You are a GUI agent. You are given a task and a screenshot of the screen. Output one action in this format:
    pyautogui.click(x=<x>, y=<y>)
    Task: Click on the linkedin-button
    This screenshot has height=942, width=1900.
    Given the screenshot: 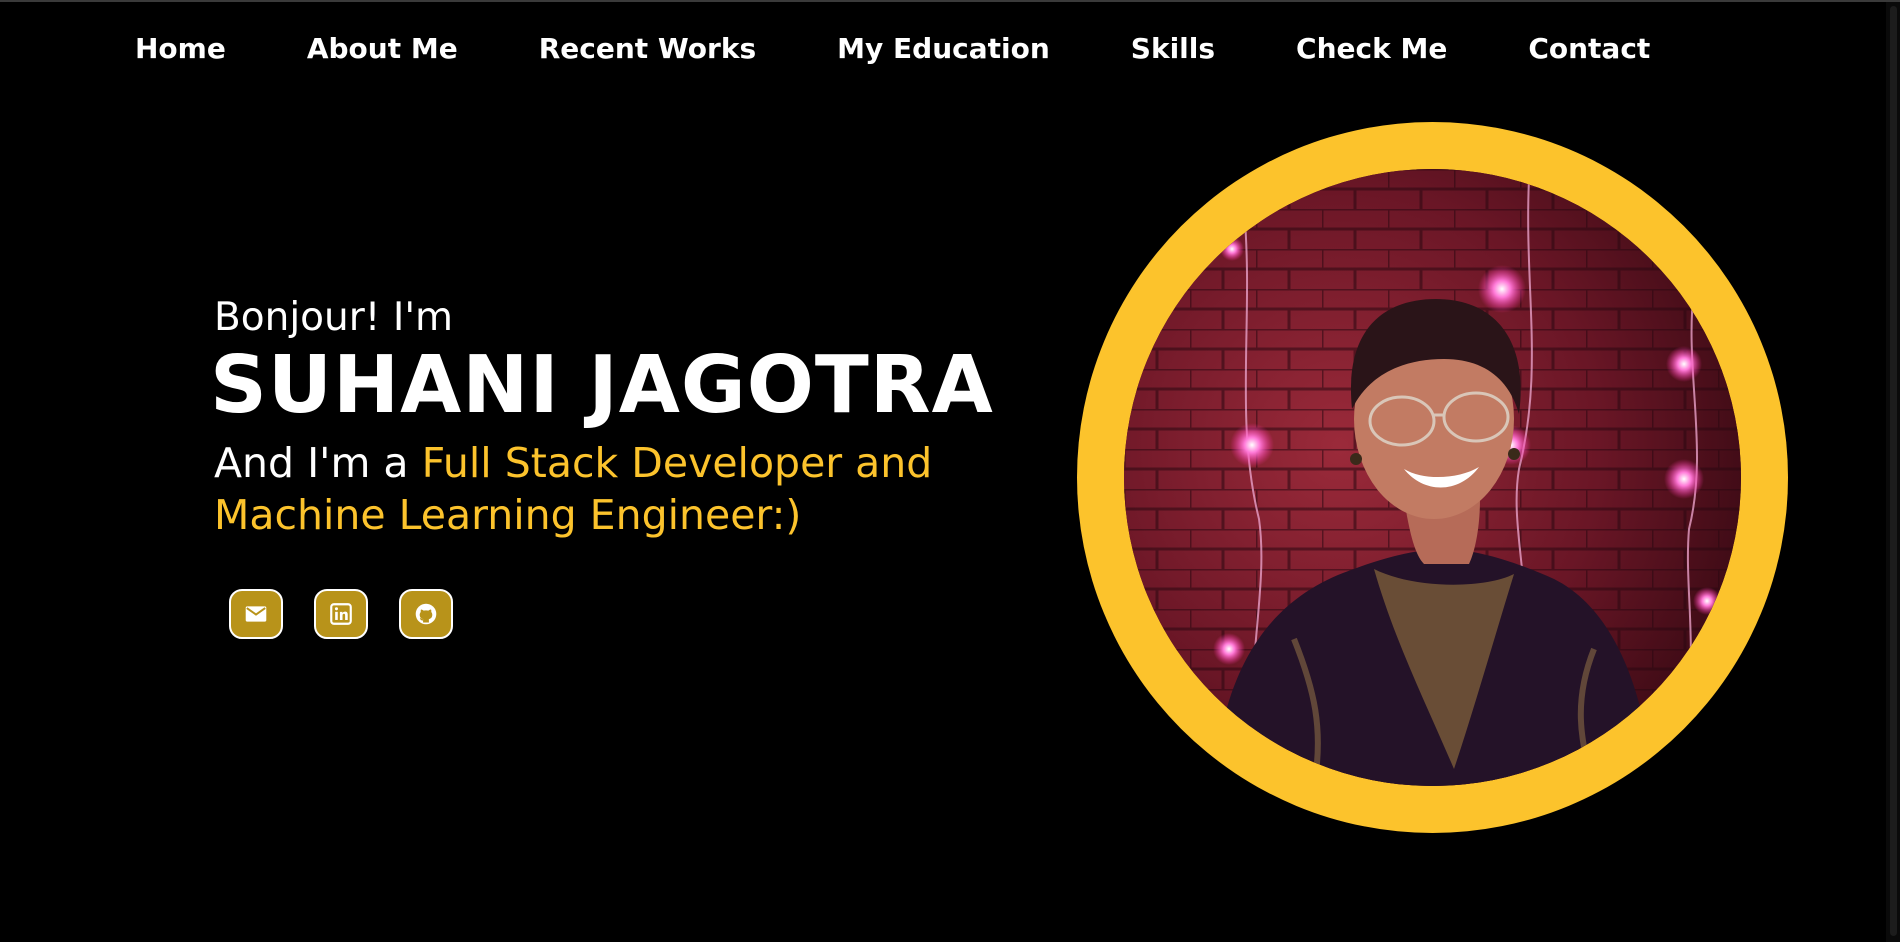 What is the action you would take?
    pyautogui.click(x=341, y=614)
    